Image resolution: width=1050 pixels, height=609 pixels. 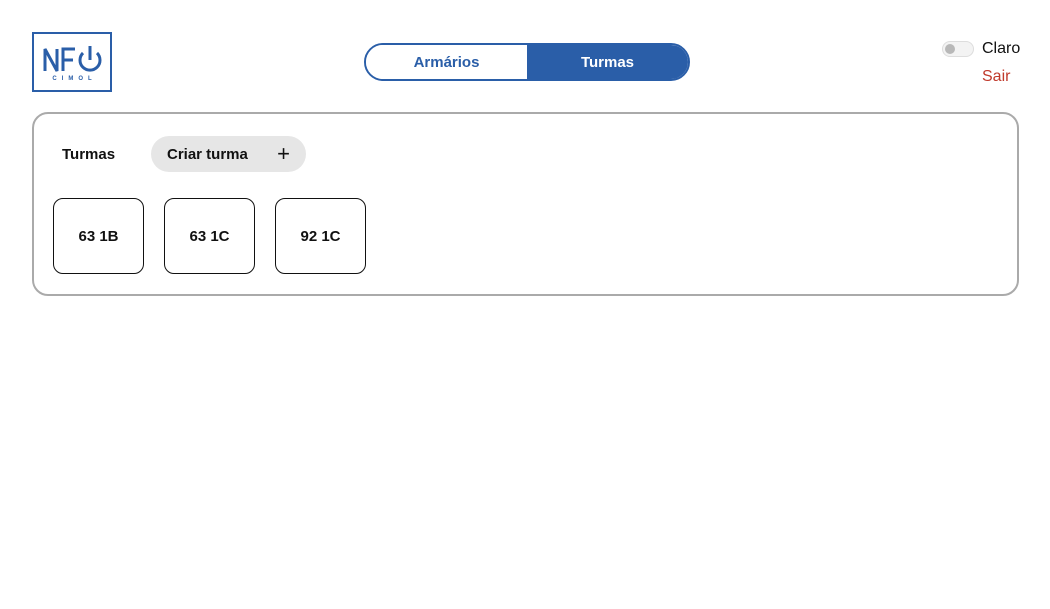 I want to click on tab-turmas: Turmas, so click(x=607, y=62).